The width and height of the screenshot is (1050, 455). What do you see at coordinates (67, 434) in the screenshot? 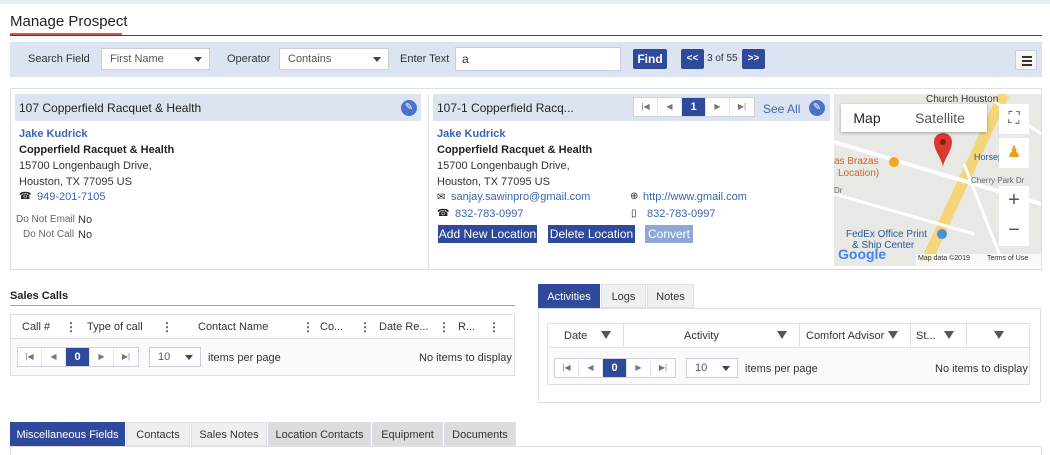
I see `tab-miscellaneous-fields: Miscellaneous Fields` at bounding box center [67, 434].